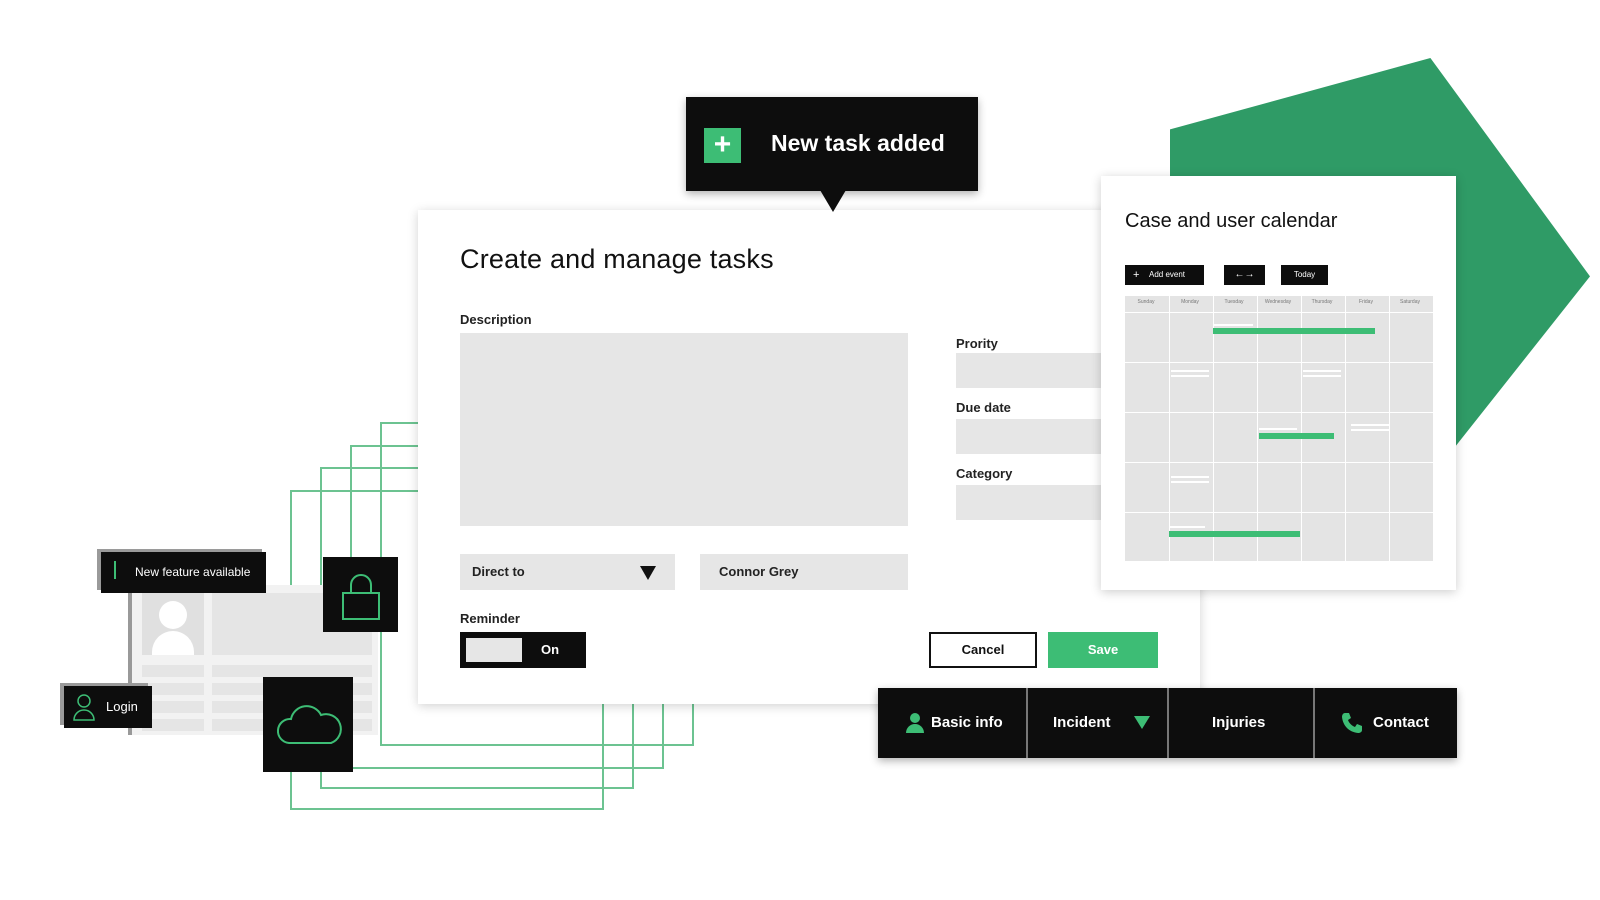 This screenshot has width=1600, height=900. I want to click on cancel-label: Cancel, so click(983, 649).